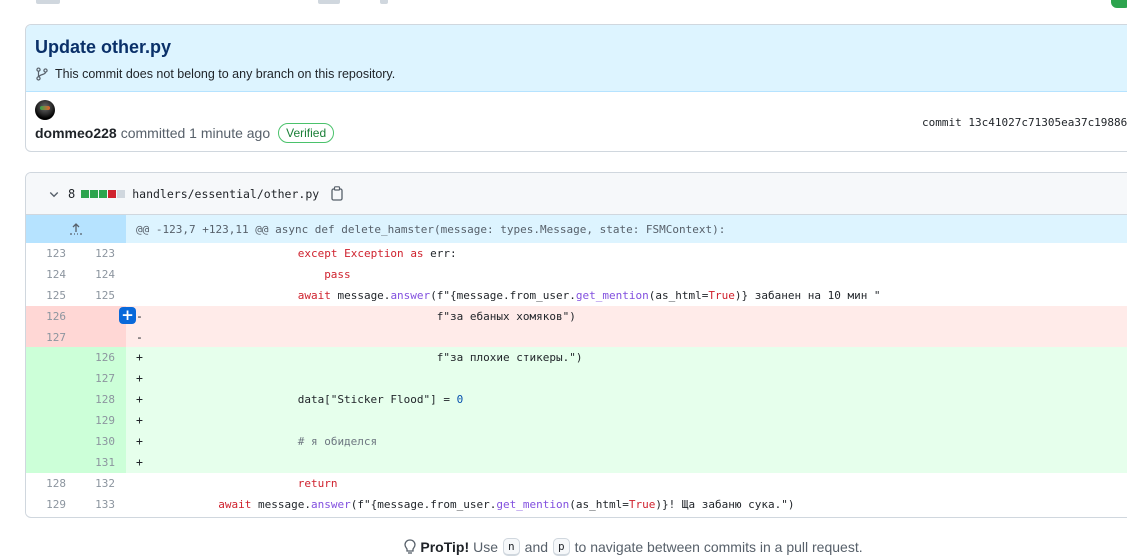  I want to click on kbd-n: n, so click(511, 547).